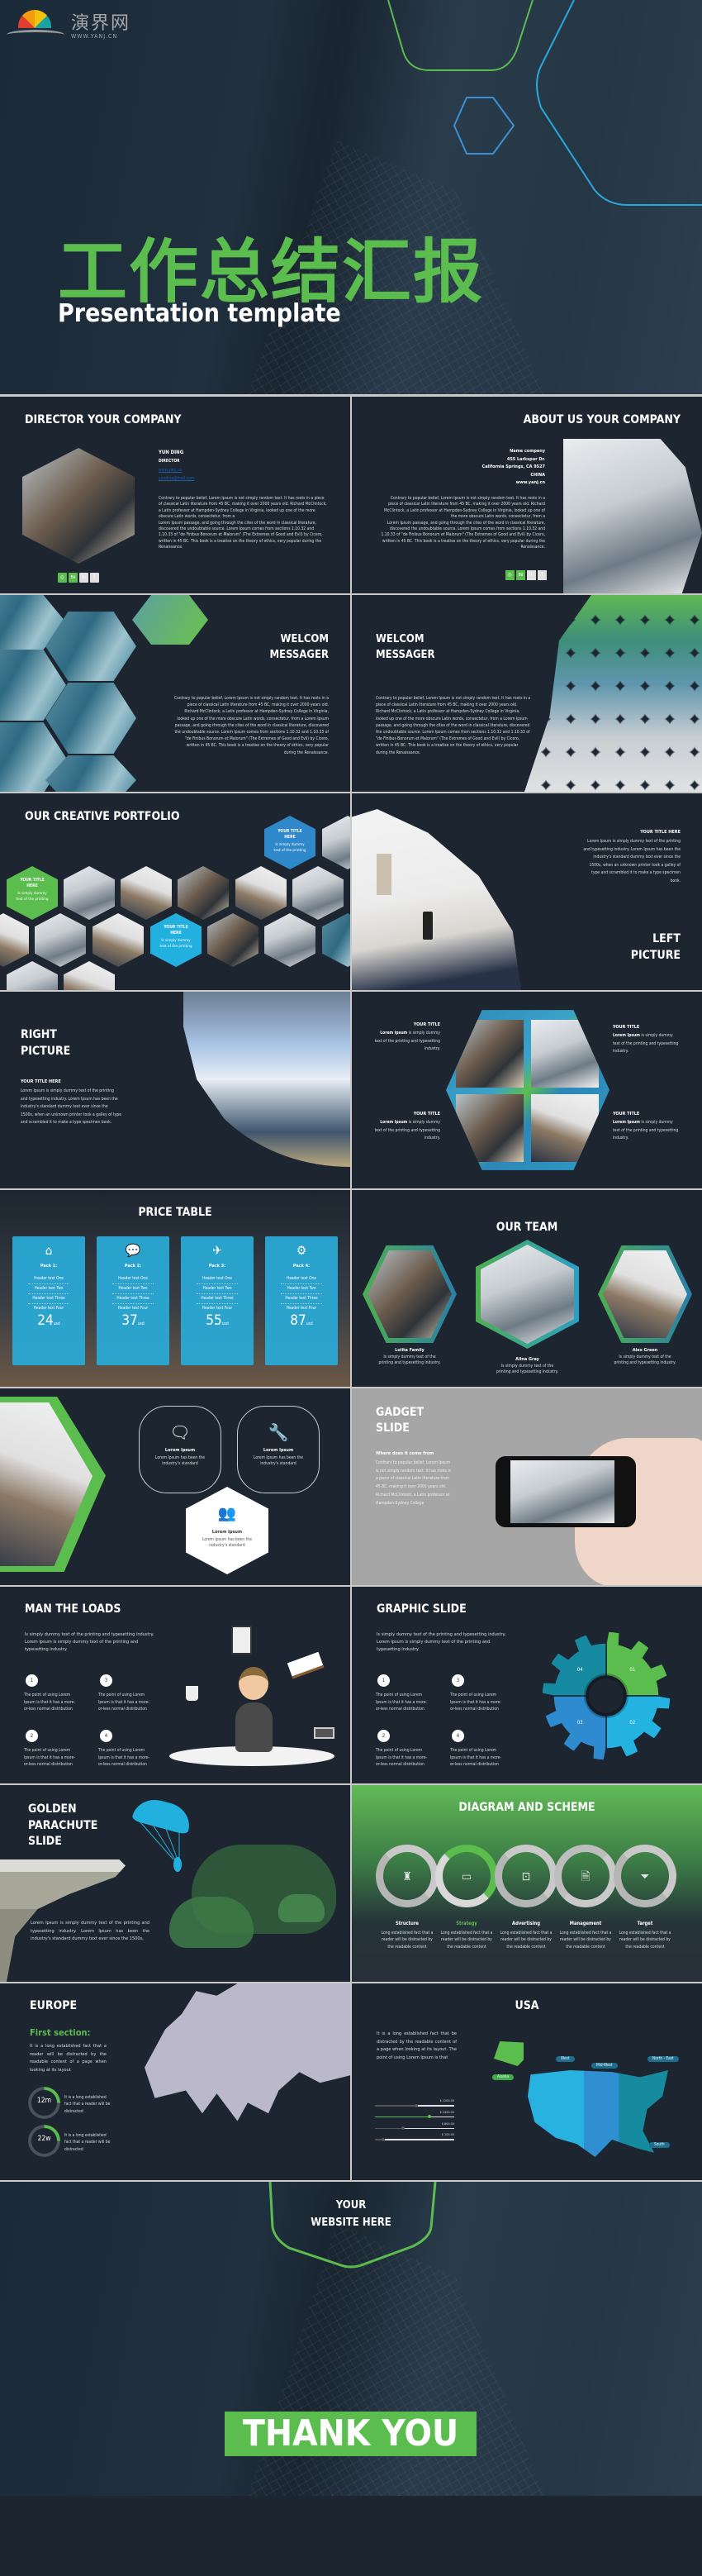  What do you see at coordinates (130, 1321) in the screenshot?
I see `price-value: 37` at bounding box center [130, 1321].